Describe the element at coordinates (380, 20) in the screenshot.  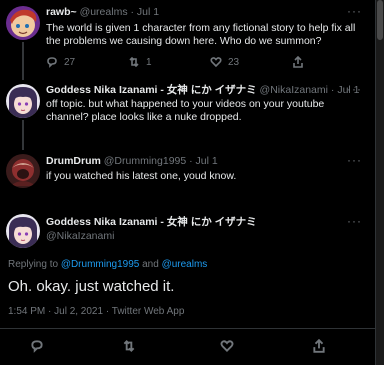
I see `scrollbar-thumb` at that location.